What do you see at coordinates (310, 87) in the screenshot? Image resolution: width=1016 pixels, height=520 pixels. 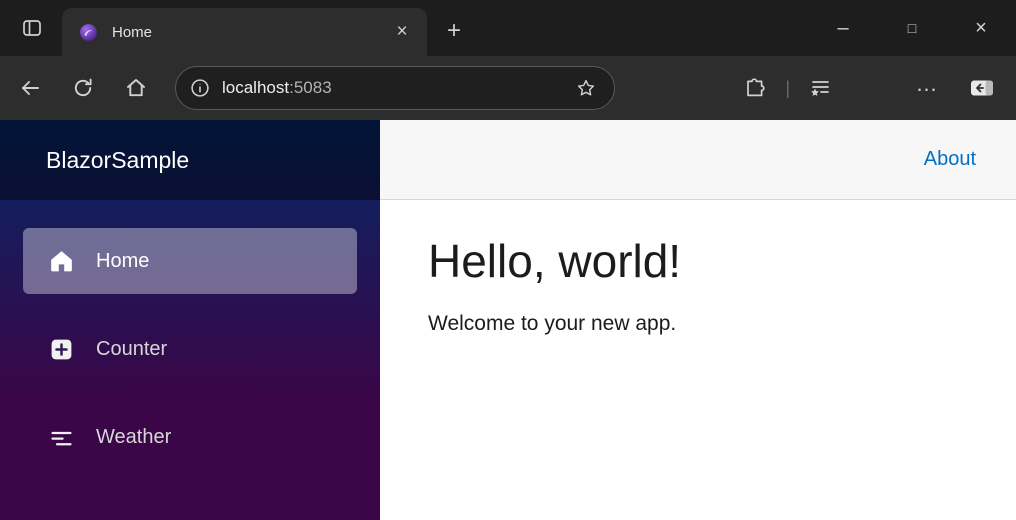 I see `url-port: :5083` at bounding box center [310, 87].